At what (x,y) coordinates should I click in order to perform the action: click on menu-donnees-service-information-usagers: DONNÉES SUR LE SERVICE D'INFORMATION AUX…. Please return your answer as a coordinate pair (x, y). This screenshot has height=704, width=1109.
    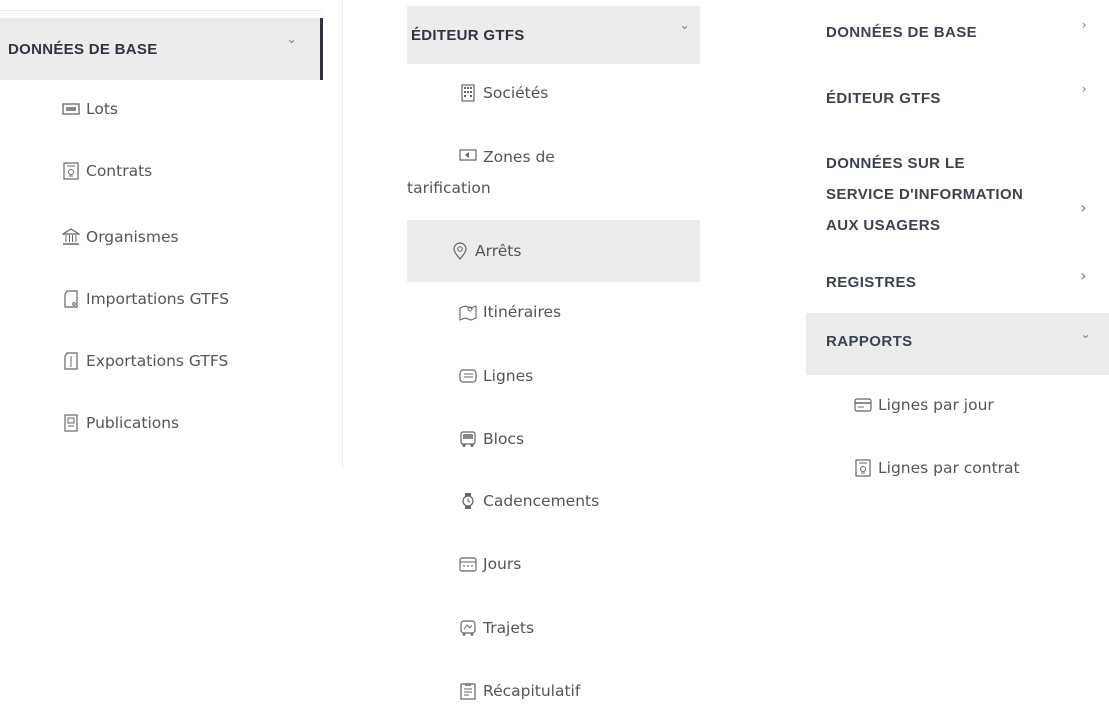
    Looking at the image, I should click on (957, 194).